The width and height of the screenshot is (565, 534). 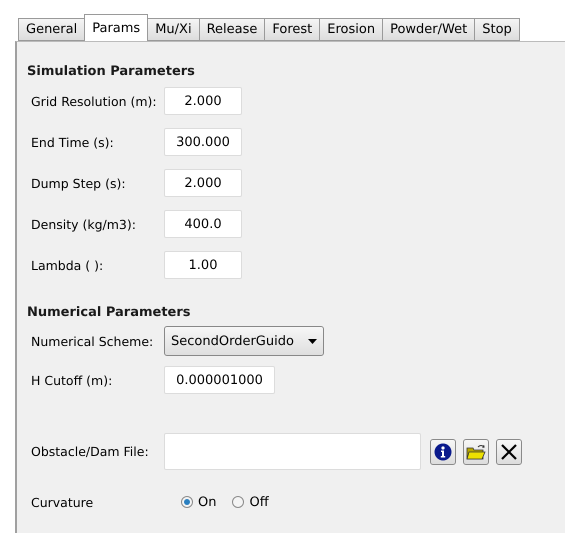 I want to click on tab: General, so click(x=52, y=29).